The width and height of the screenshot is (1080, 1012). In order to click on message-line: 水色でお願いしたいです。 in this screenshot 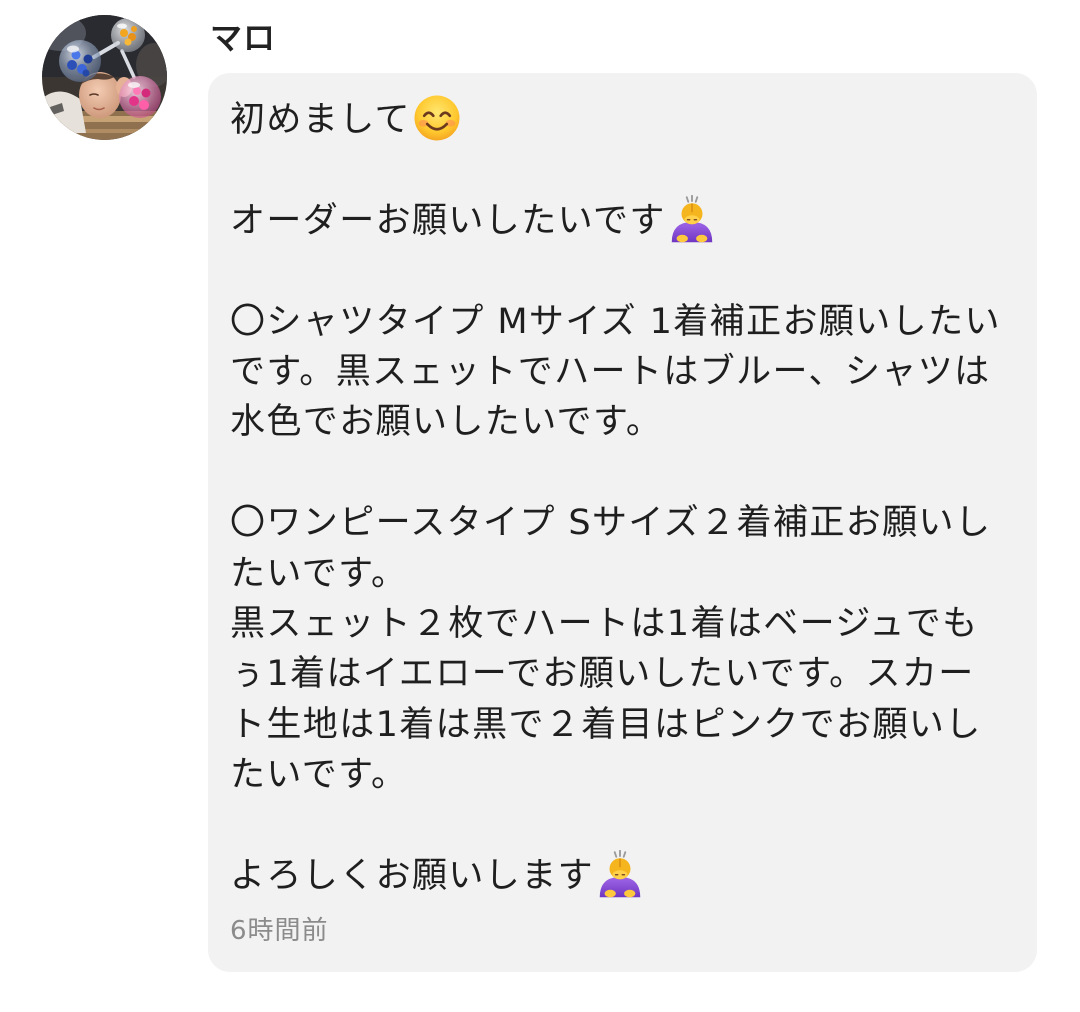, I will do `click(446, 422)`.